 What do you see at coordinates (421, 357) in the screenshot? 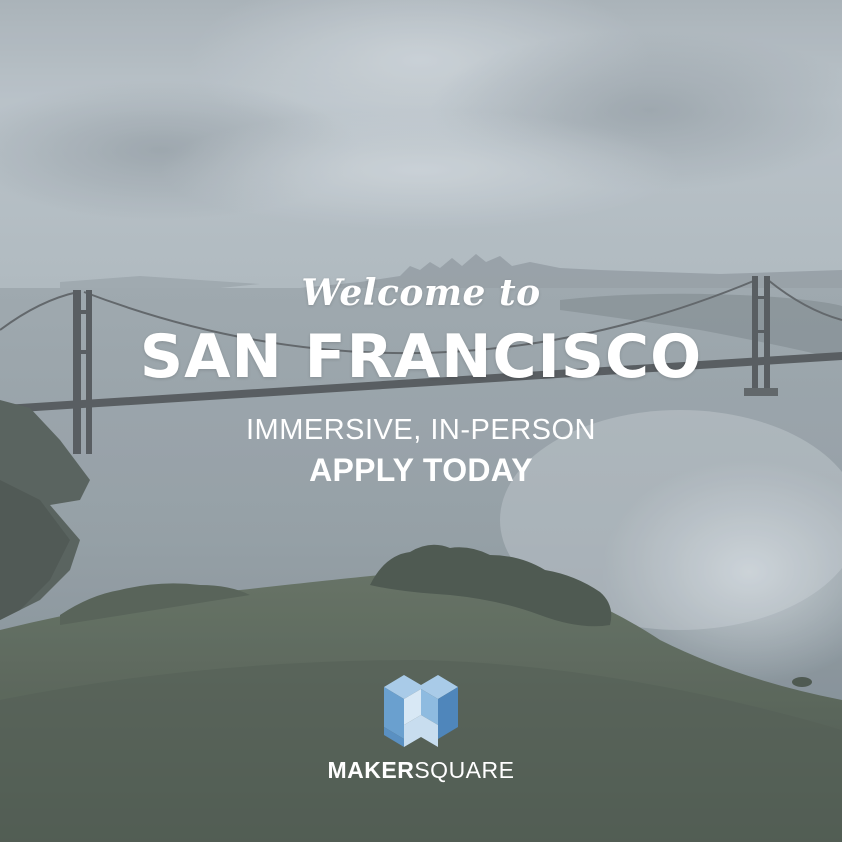
I see `city-heading: SAN FRANCISCO` at bounding box center [421, 357].